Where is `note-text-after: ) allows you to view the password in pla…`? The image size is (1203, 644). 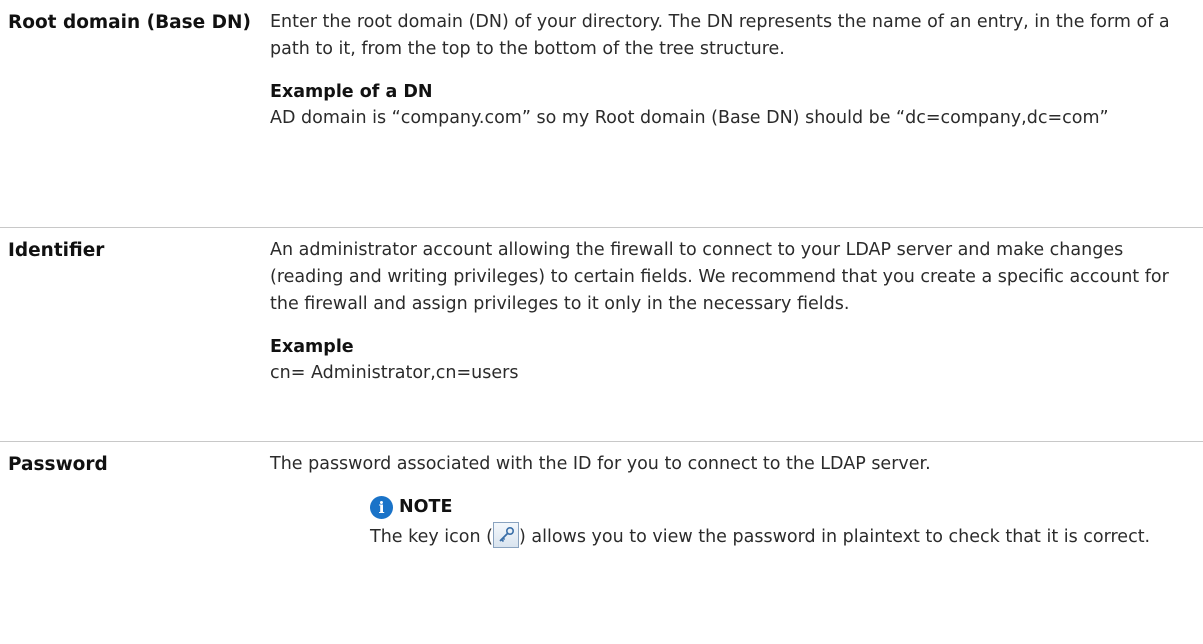 note-text-after: ) allows you to view the password in pla… is located at coordinates (834, 537).